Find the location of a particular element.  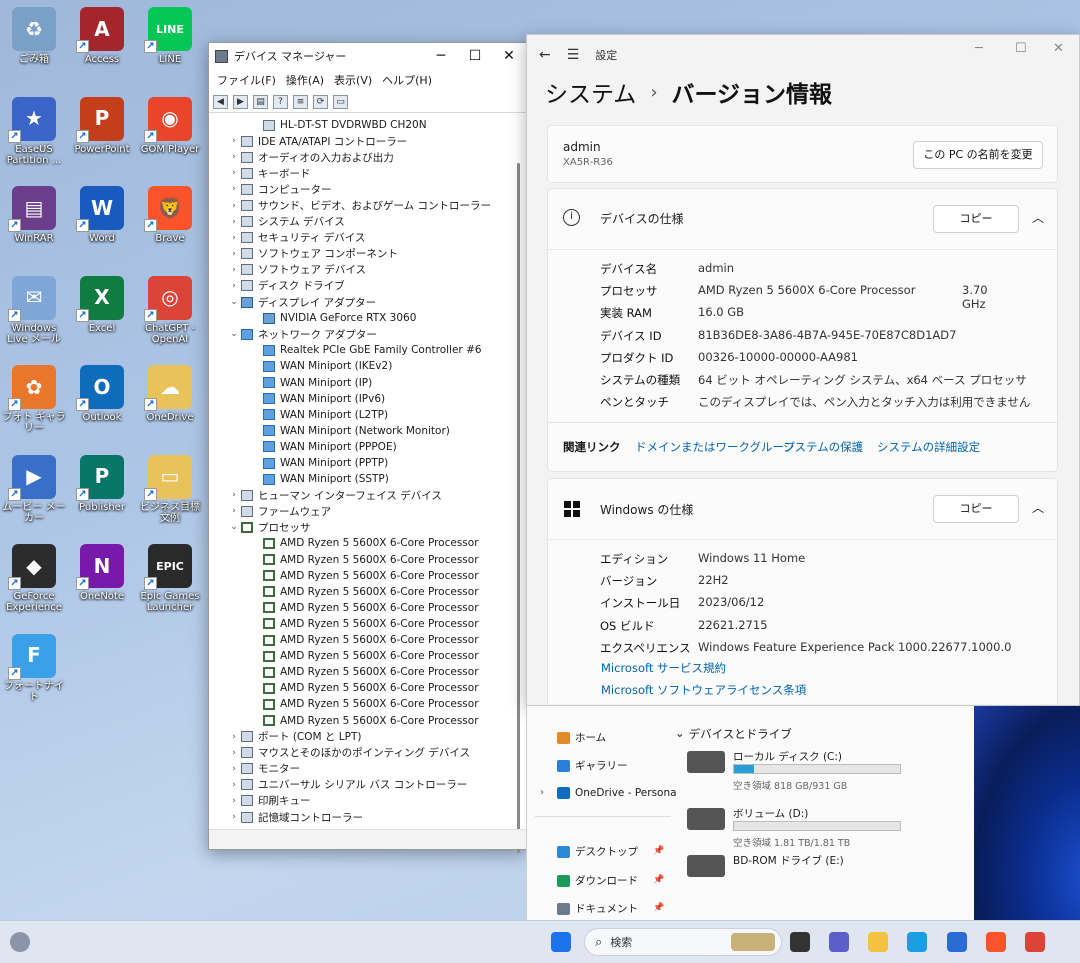

desktop-icon: W ↗ Word is located at coordinates (102, 215).